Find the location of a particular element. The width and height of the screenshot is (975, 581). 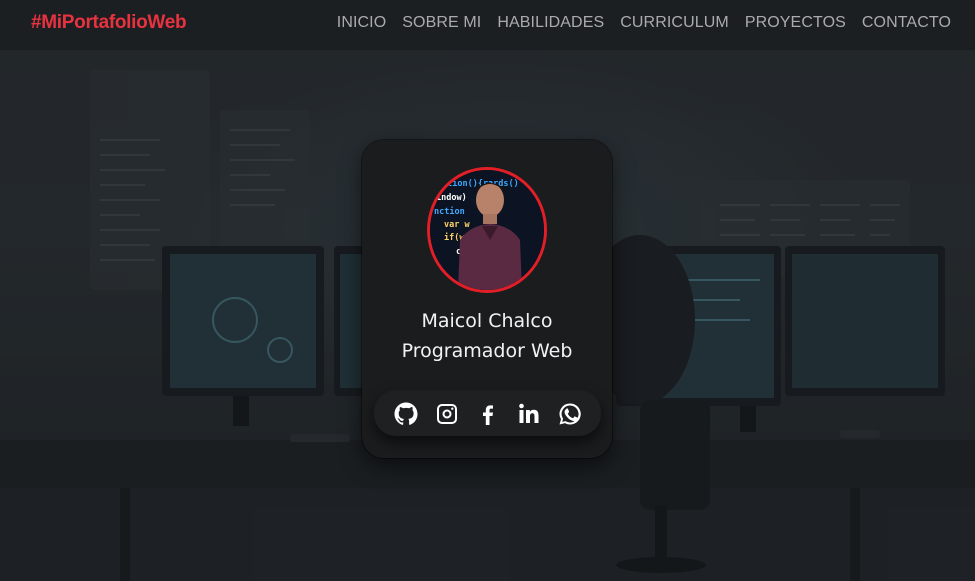

github-icon is located at coordinates (406, 413).